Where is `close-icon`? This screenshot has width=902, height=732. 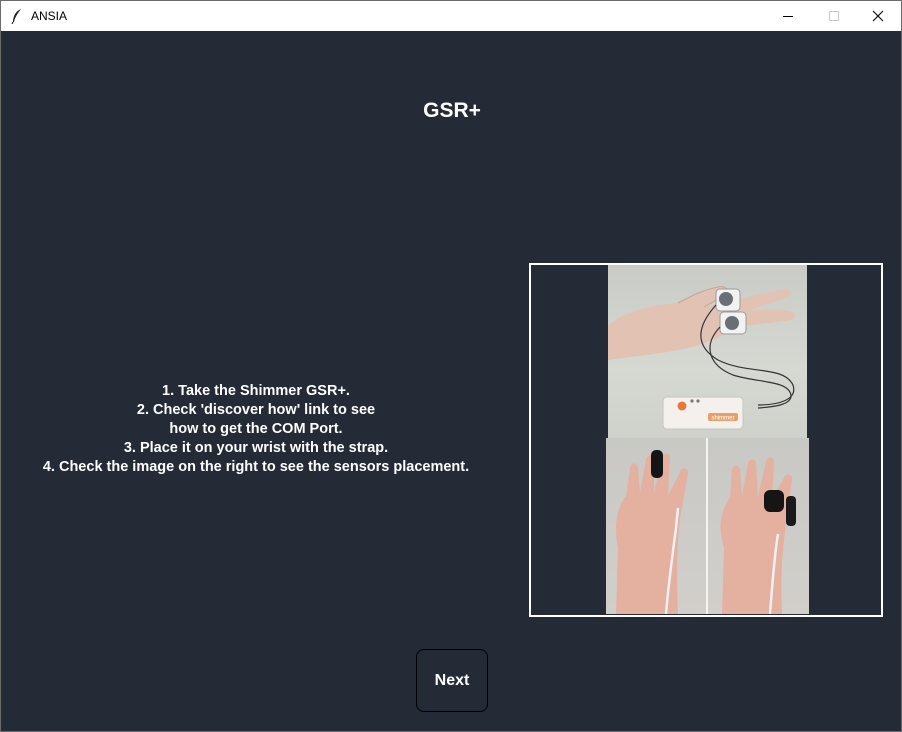
close-icon is located at coordinates (878, 16).